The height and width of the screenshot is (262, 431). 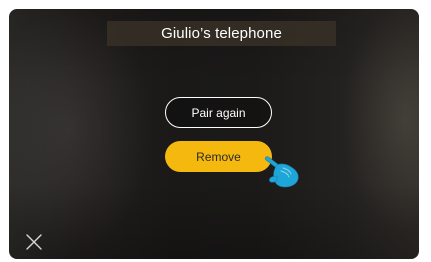 I want to click on title-bar: Giulio’s telephone, so click(x=221, y=33).